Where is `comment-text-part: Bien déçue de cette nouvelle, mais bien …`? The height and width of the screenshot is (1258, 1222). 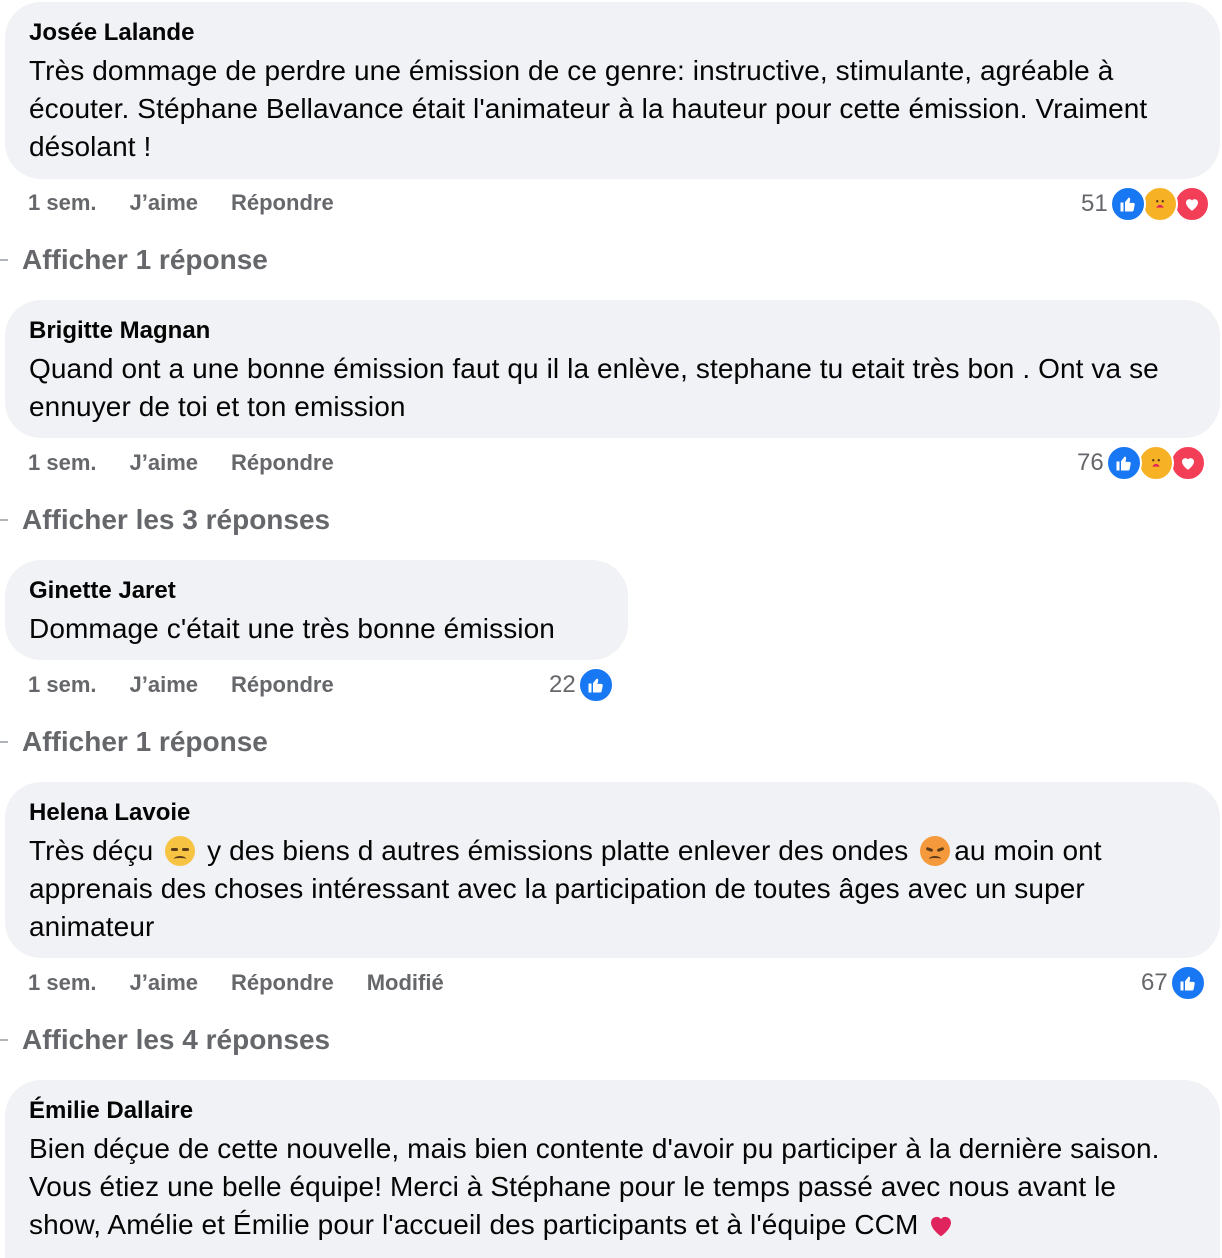
comment-text-part: Bien déçue de cette nouvelle, mais bien … is located at coordinates (594, 1186).